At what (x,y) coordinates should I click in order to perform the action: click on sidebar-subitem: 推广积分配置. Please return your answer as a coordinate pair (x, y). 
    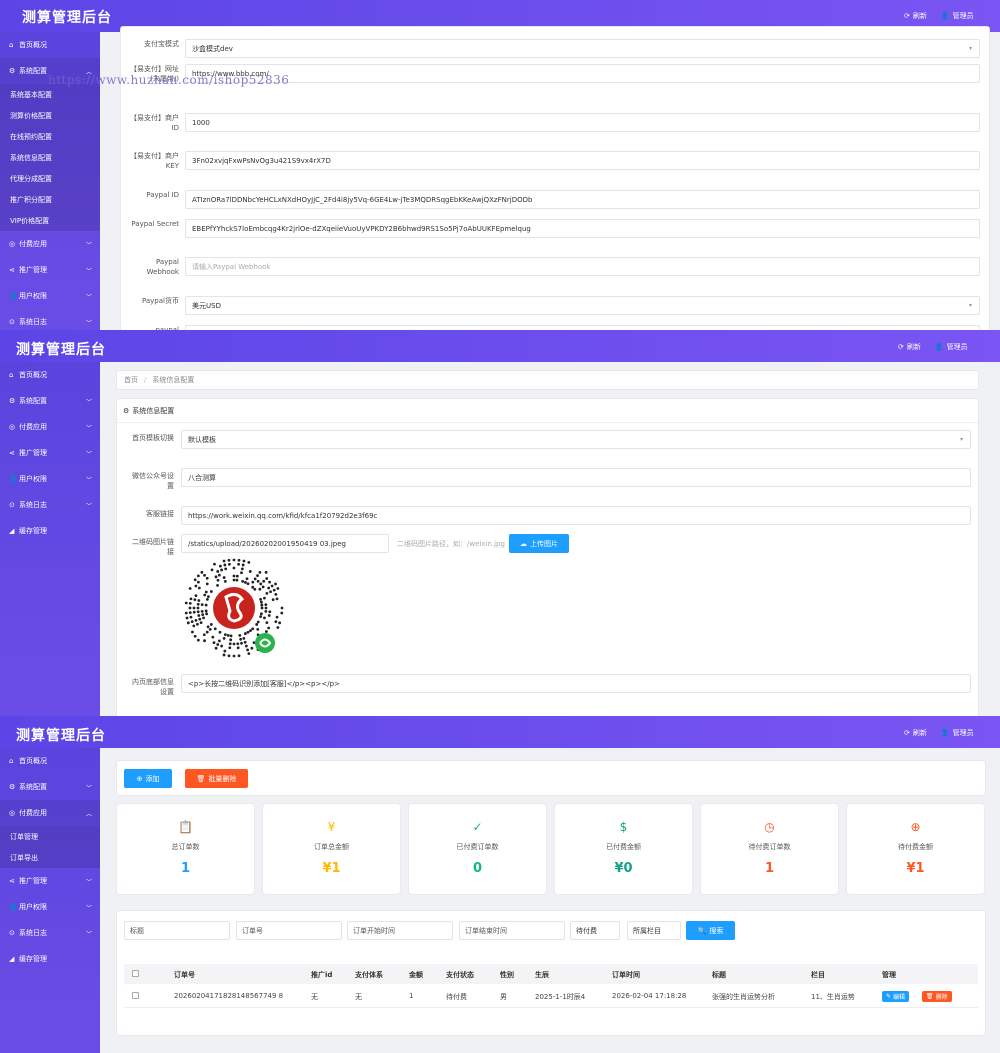
    Looking at the image, I should click on (50, 199).